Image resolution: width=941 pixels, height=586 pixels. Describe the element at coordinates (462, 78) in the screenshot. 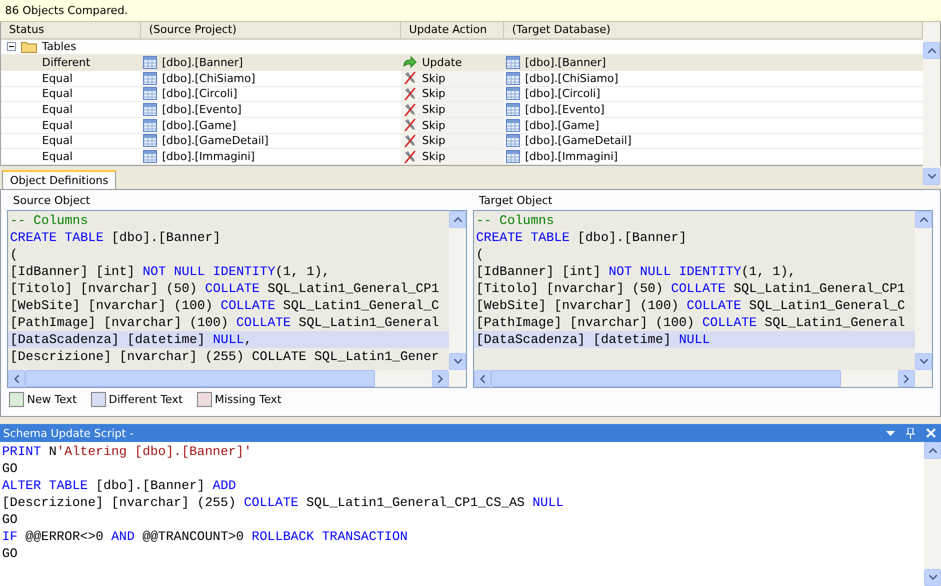

I see `comparison-row: Equal [dbo].[ChiSiamo] Skip [dbo].[ChiSiamo]` at that location.